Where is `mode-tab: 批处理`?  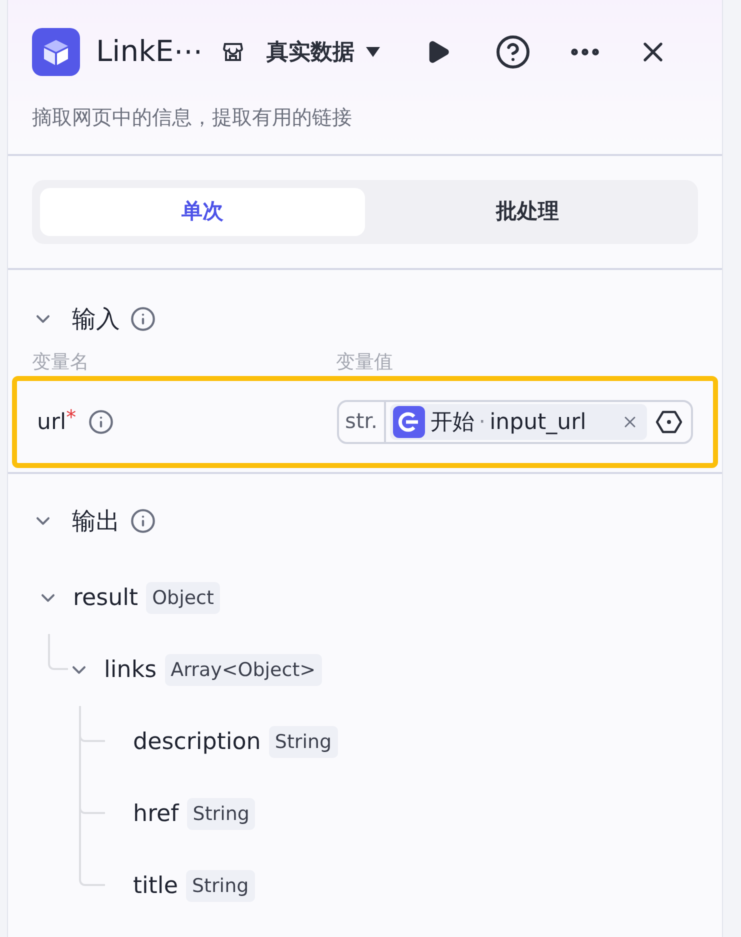
mode-tab: 批处理 is located at coordinates (527, 212).